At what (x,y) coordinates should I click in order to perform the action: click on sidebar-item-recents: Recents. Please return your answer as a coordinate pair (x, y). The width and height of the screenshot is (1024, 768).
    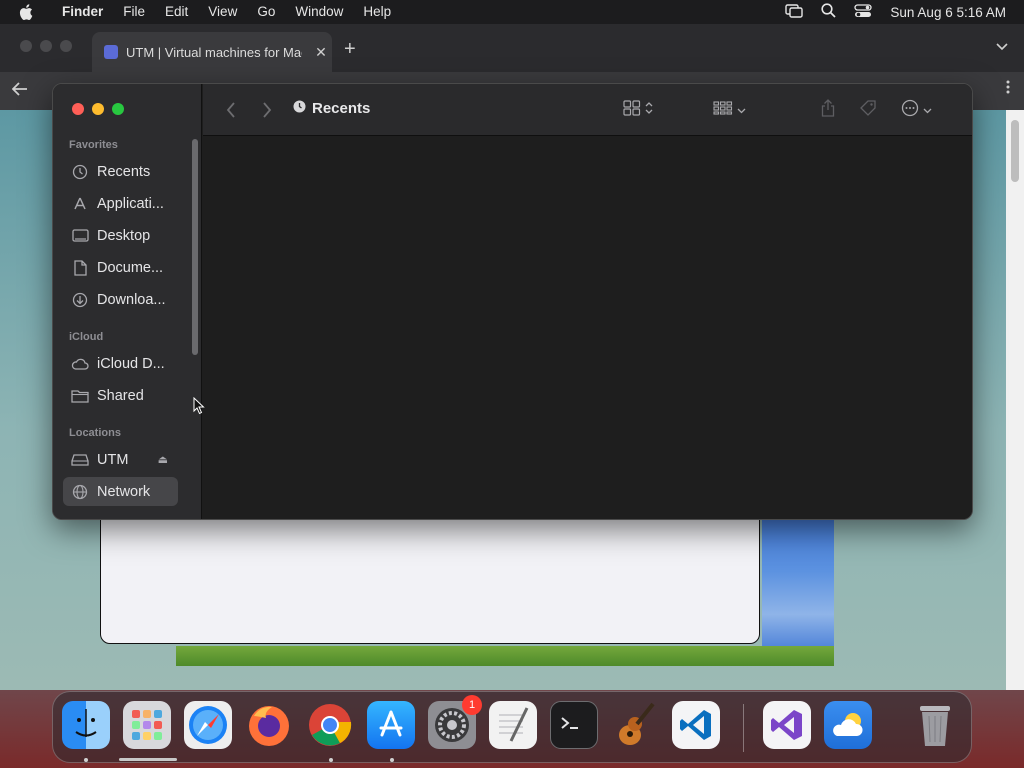
    Looking at the image, I should click on (120, 171).